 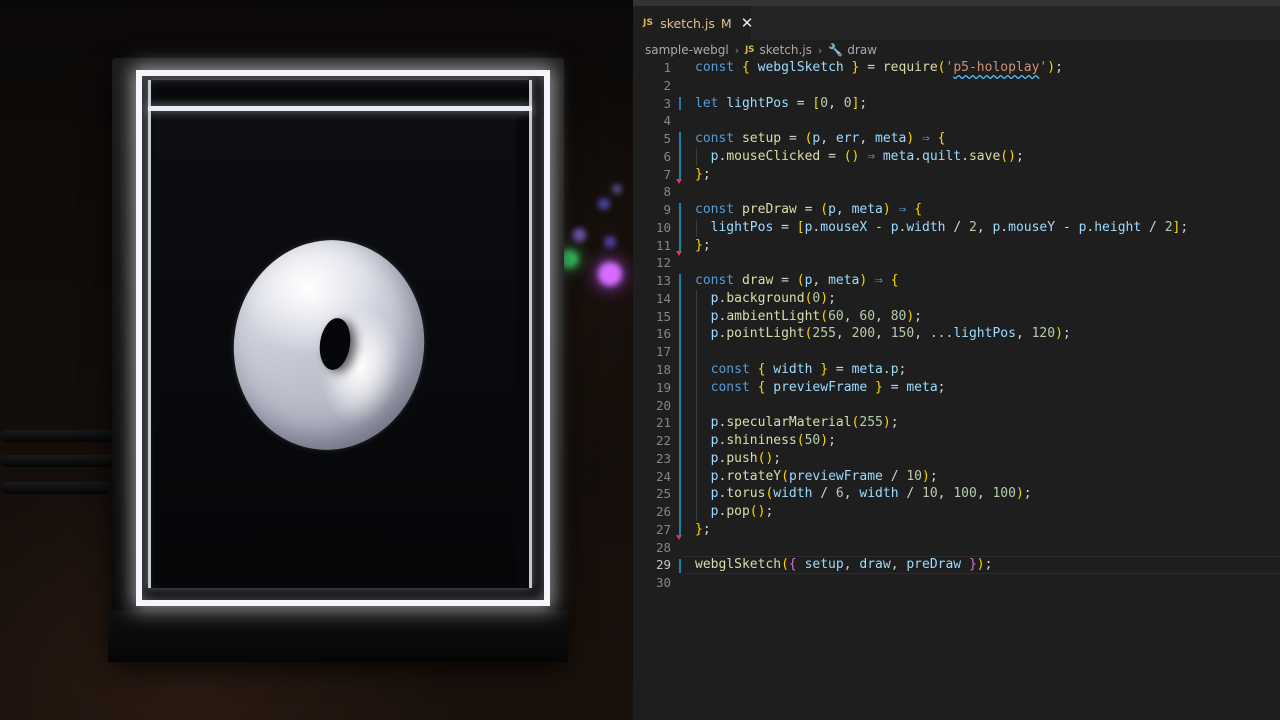 What do you see at coordinates (663, 441) in the screenshot?
I see `line-number: 22` at bounding box center [663, 441].